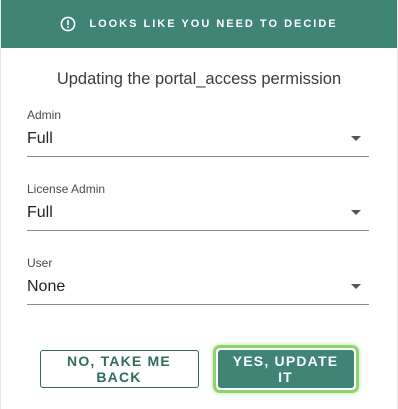 The image size is (398, 409). What do you see at coordinates (40, 138) in the screenshot?
I see `admin-select-value: Full` at bounding box center [40, 138].